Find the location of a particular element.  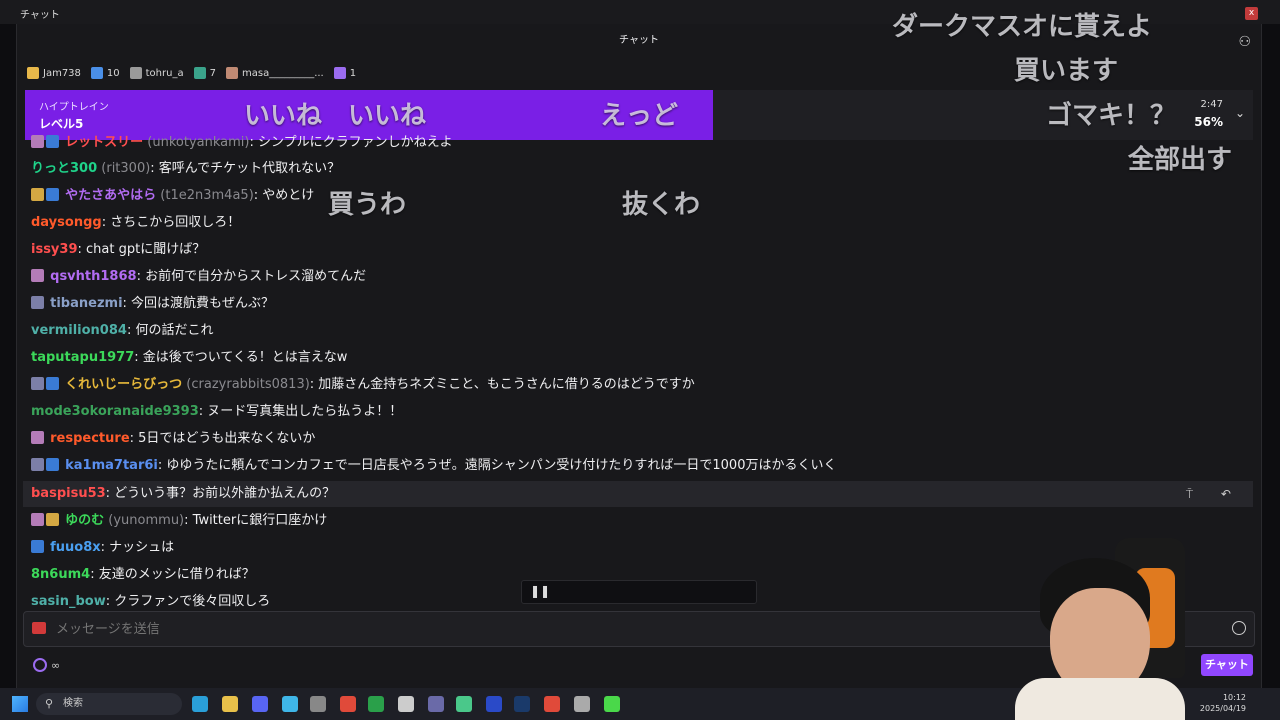

chat-message: tibanezmi: 今回は渡航費もぜんぶ？ is located at coordinates (638, 304).